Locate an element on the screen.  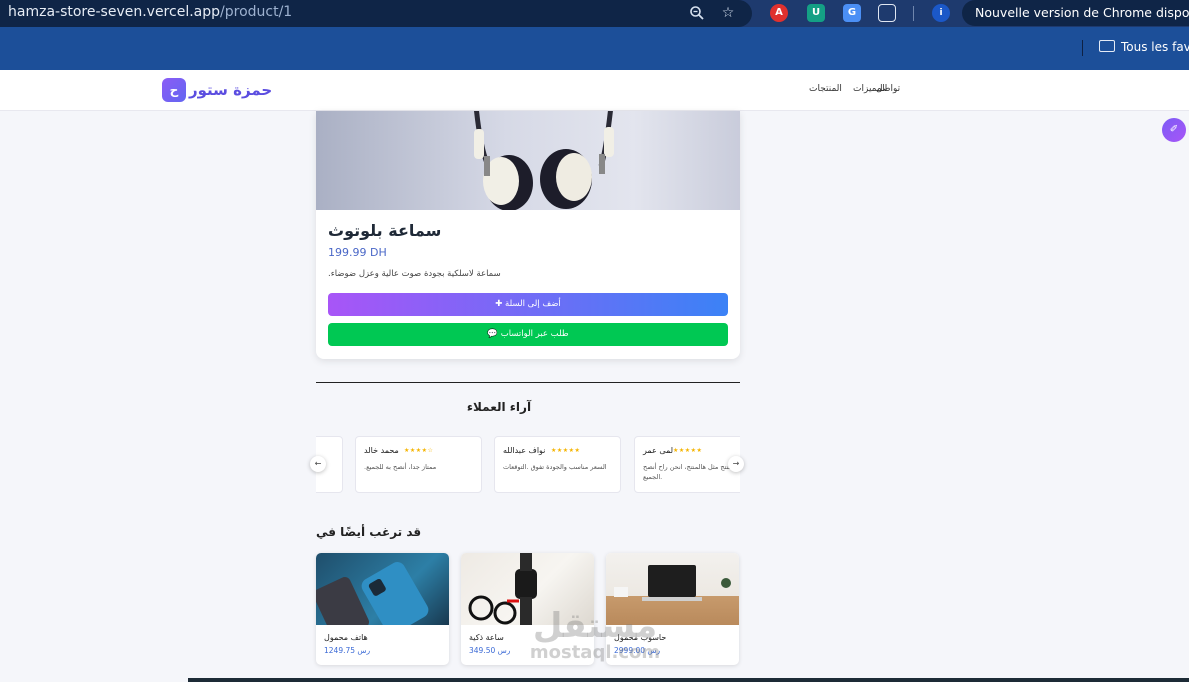
all-bookmarks-folder: Tous les favo is located at coordinates (1144, 47).